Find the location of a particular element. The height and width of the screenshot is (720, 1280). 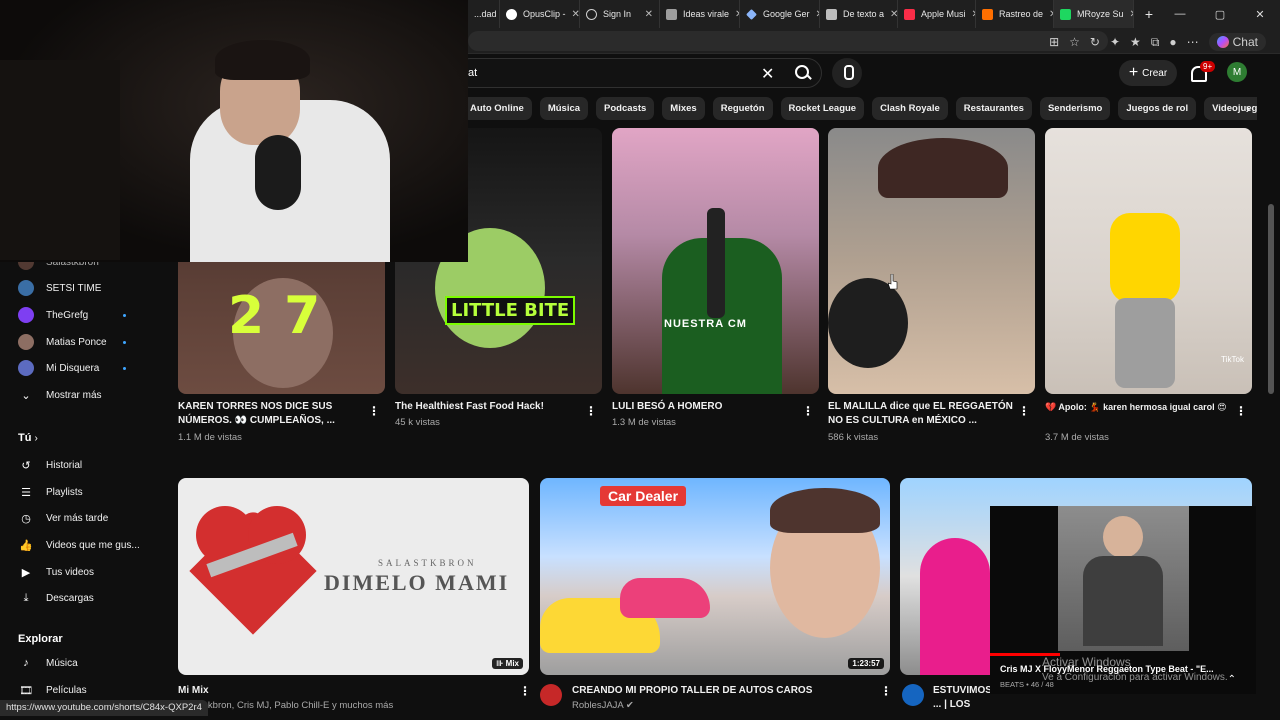

short-title: LULI BESÓ A HOMERO is located at coordinates (702, 407).